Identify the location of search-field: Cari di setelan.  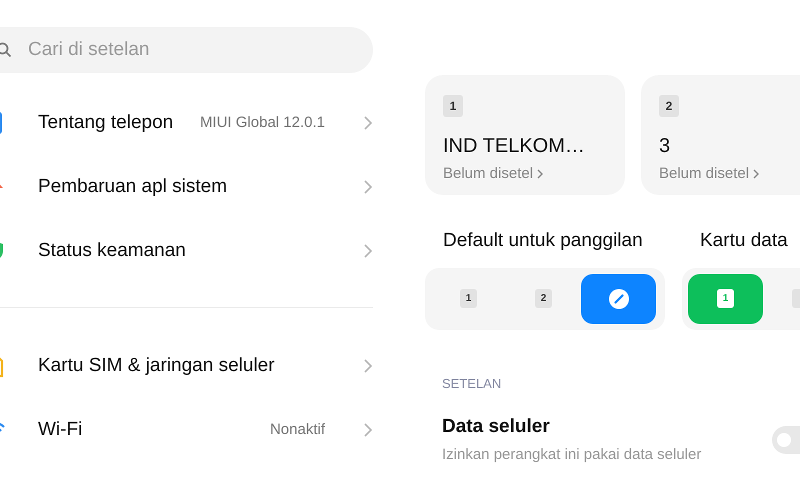
(178, 50).